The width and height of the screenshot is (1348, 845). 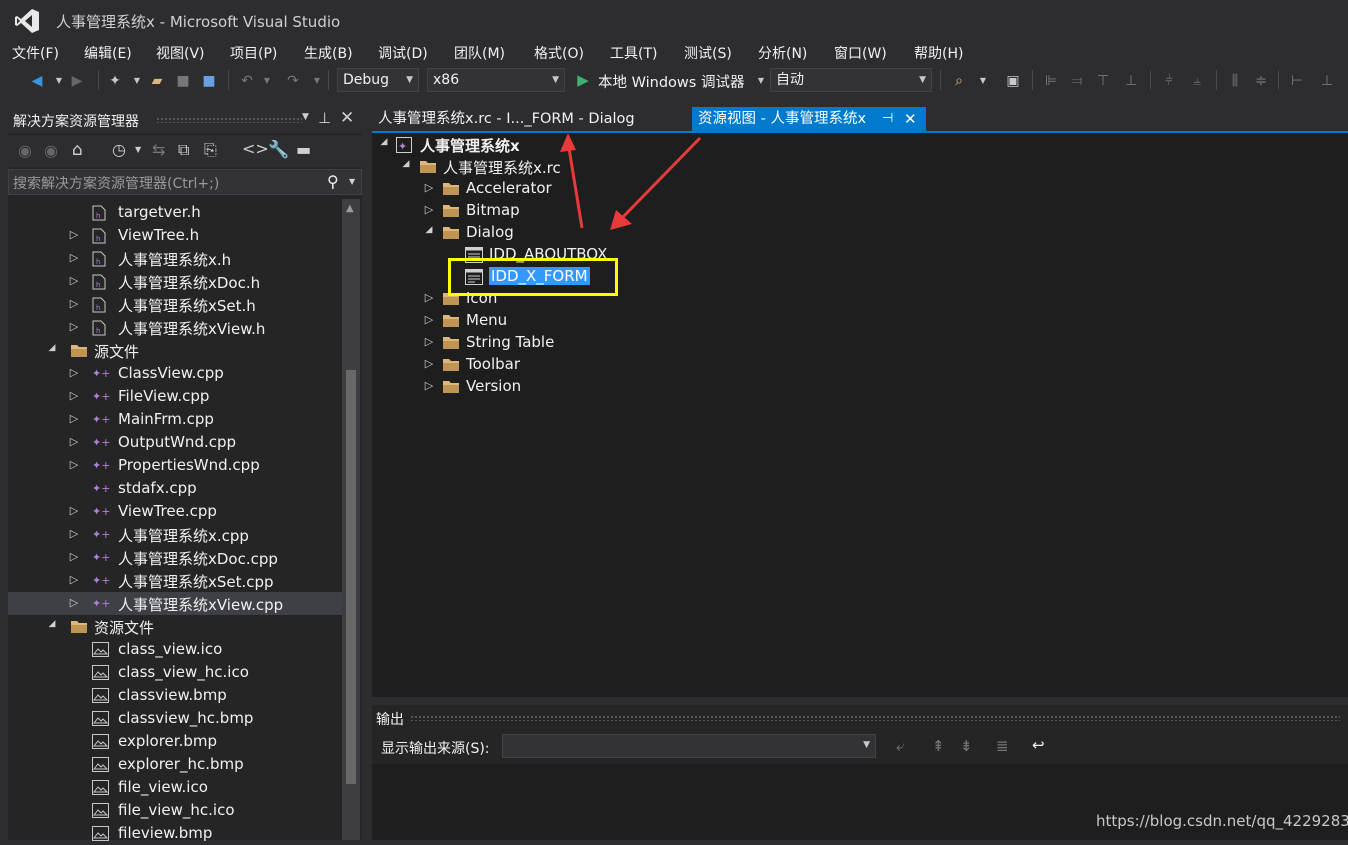 I want to click on search-options-dropdown-icon: ▼, so click(x=352, y=181).